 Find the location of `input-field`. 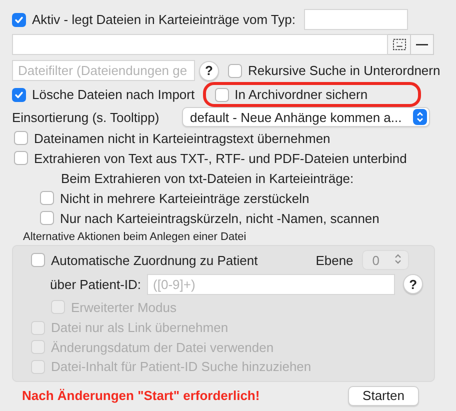

input-field is located at coordinates (356, 19).